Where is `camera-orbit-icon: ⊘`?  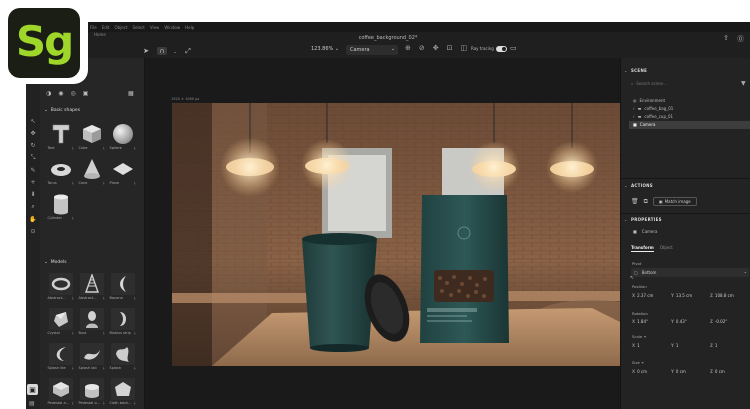 camera-orbit-icon: ⊘ is located at coordinates (422, 48).